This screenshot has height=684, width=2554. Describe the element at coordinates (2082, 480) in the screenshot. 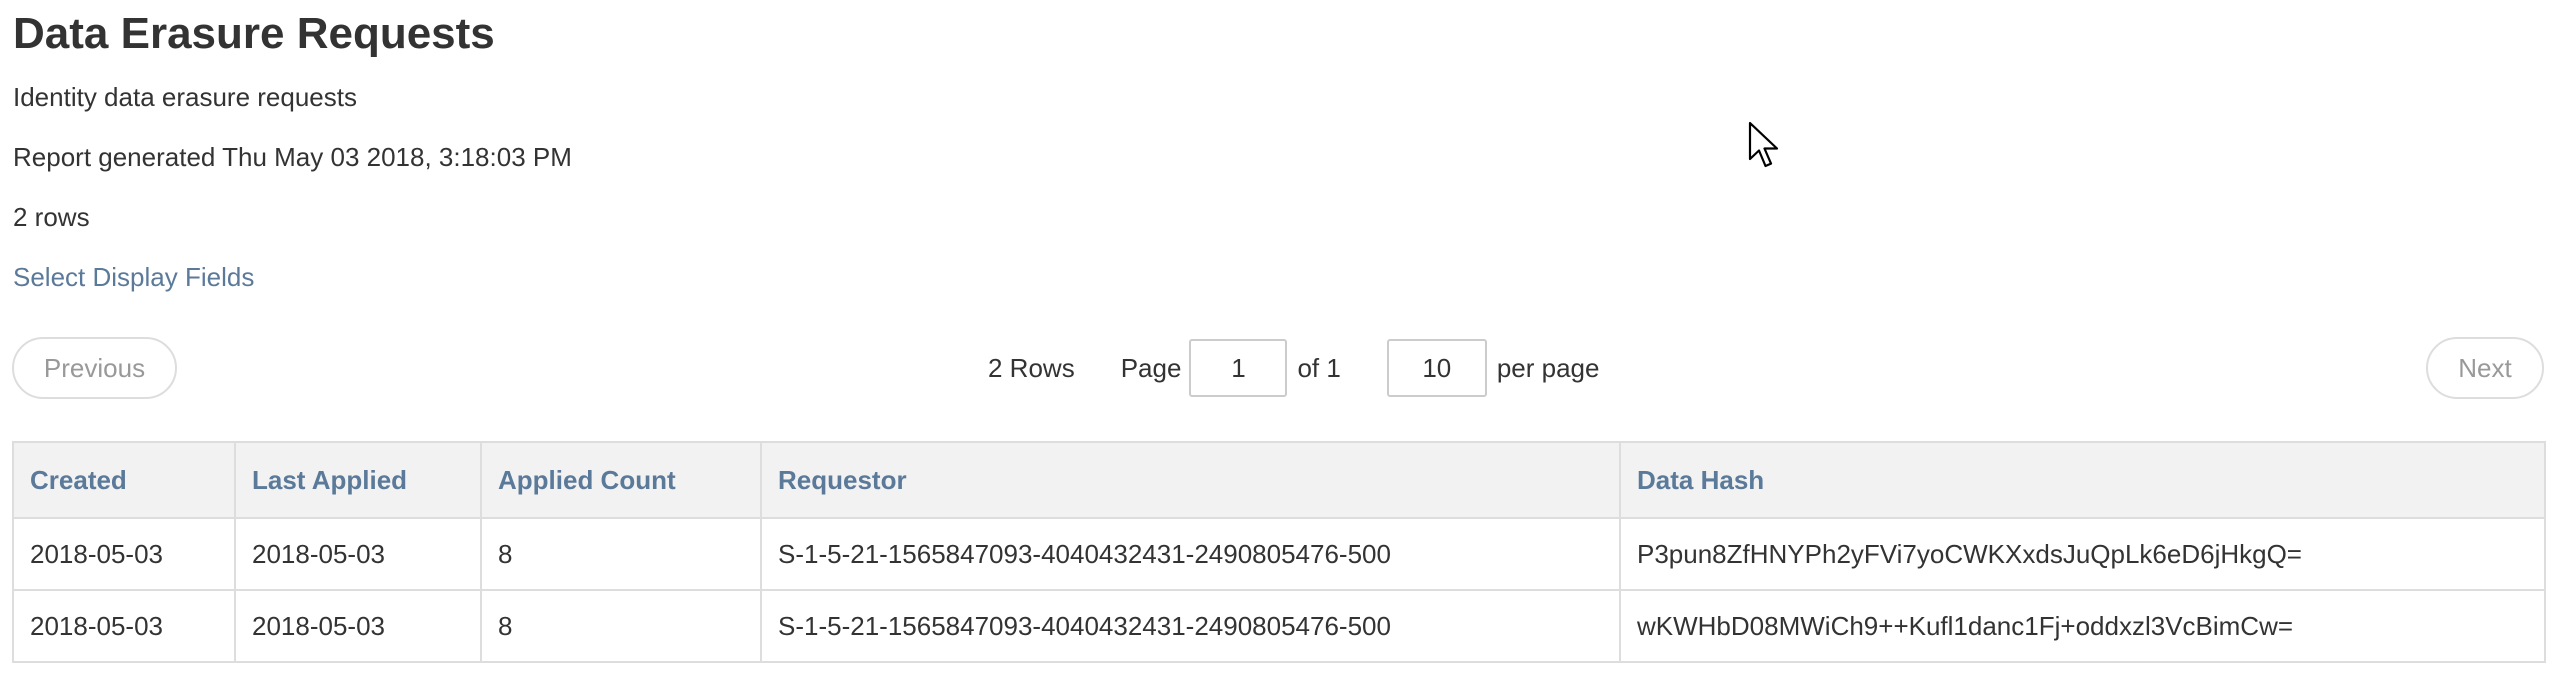

I see `column-header-data-hash: Data Hash` at that location.